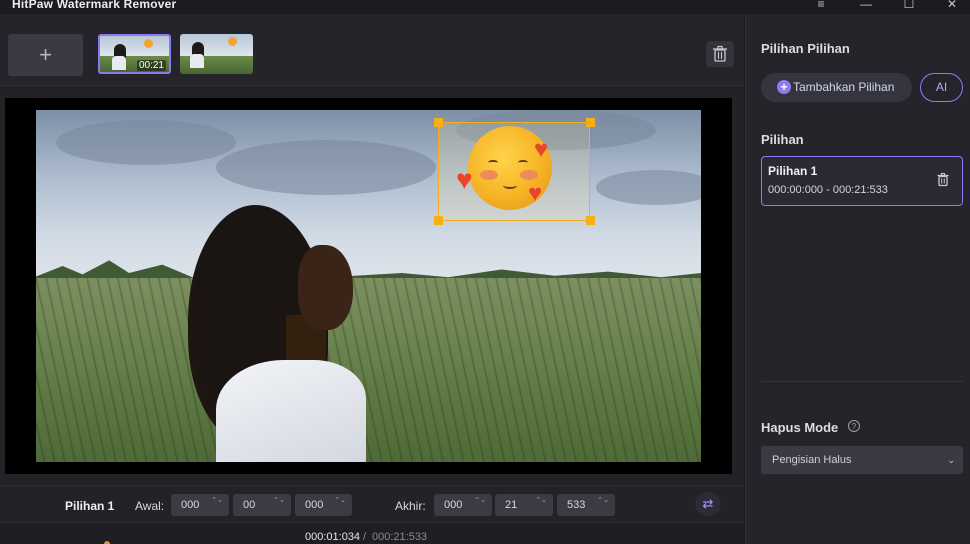  Describe the element at coordinates (510, 185) in the screenshot. I see `emoji-mouth` at that location.